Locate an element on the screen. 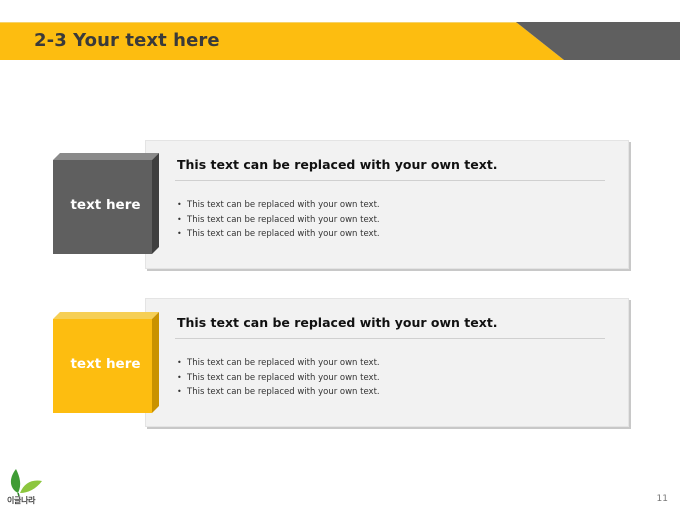 The width and height of the screenshot is (680, 510). label-box-yellow: text here is located at coordinates (106, 363).